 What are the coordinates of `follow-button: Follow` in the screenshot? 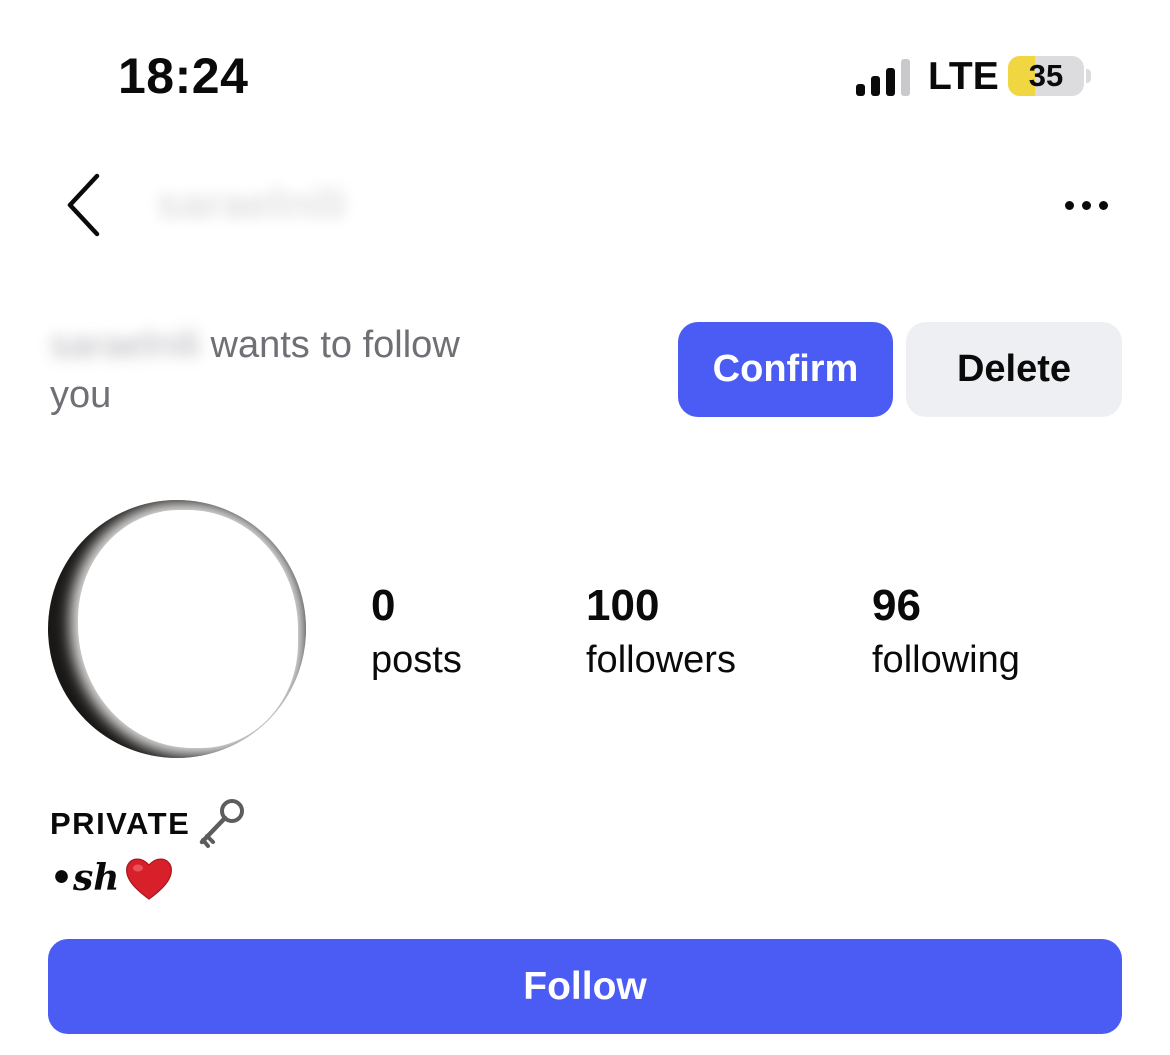 It's located at (585, 986).